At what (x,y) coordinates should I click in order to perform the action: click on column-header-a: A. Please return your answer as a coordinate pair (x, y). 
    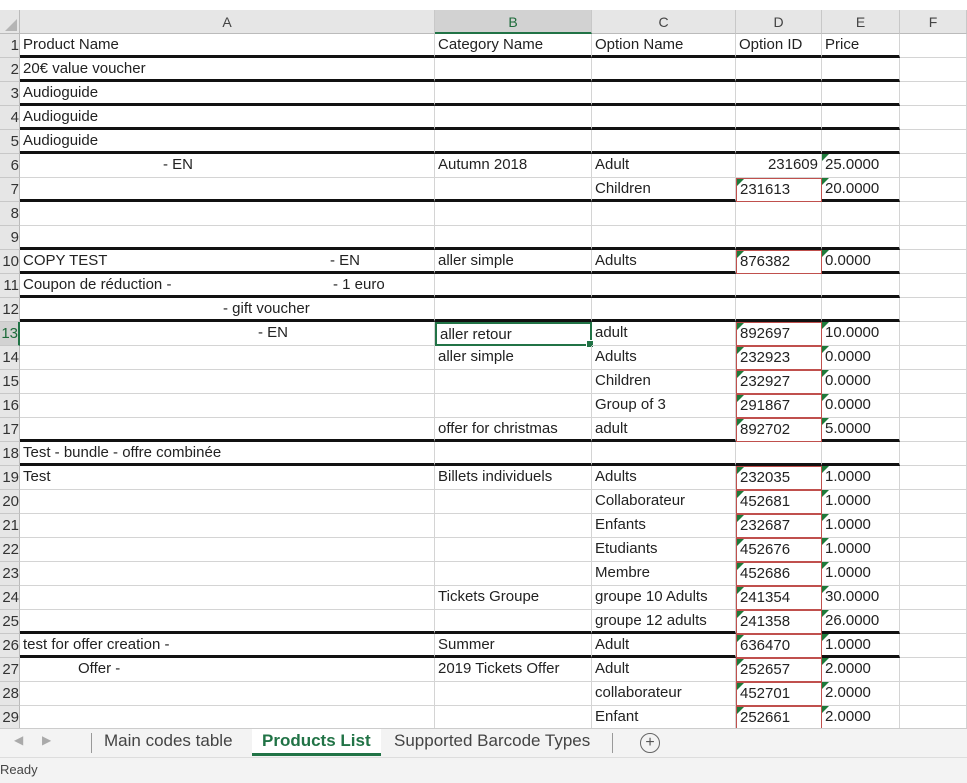
    Looking at the image, I should click on (227, 22).